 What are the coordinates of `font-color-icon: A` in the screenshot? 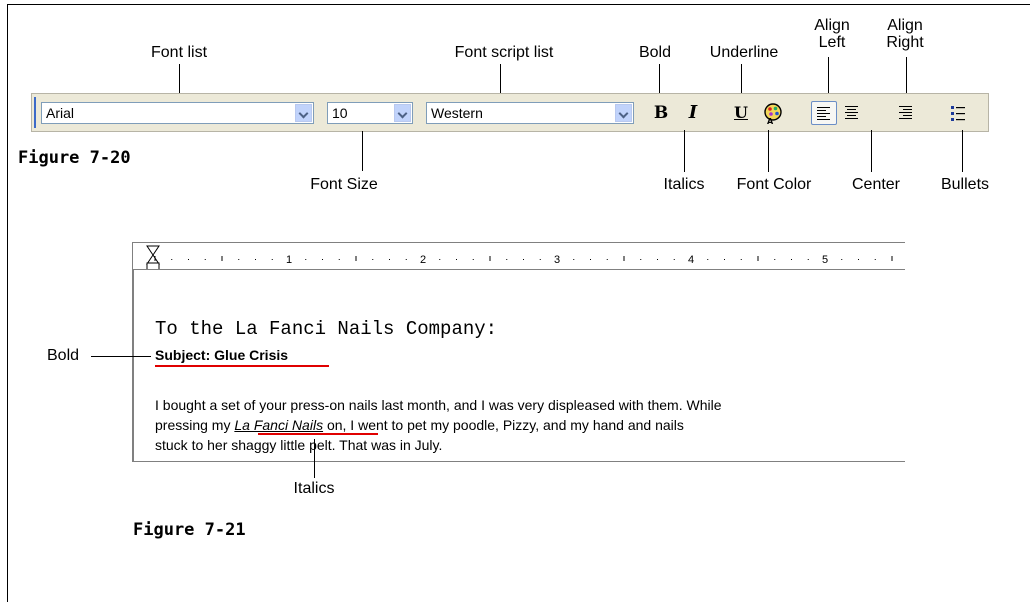 It's located at (773, 114).